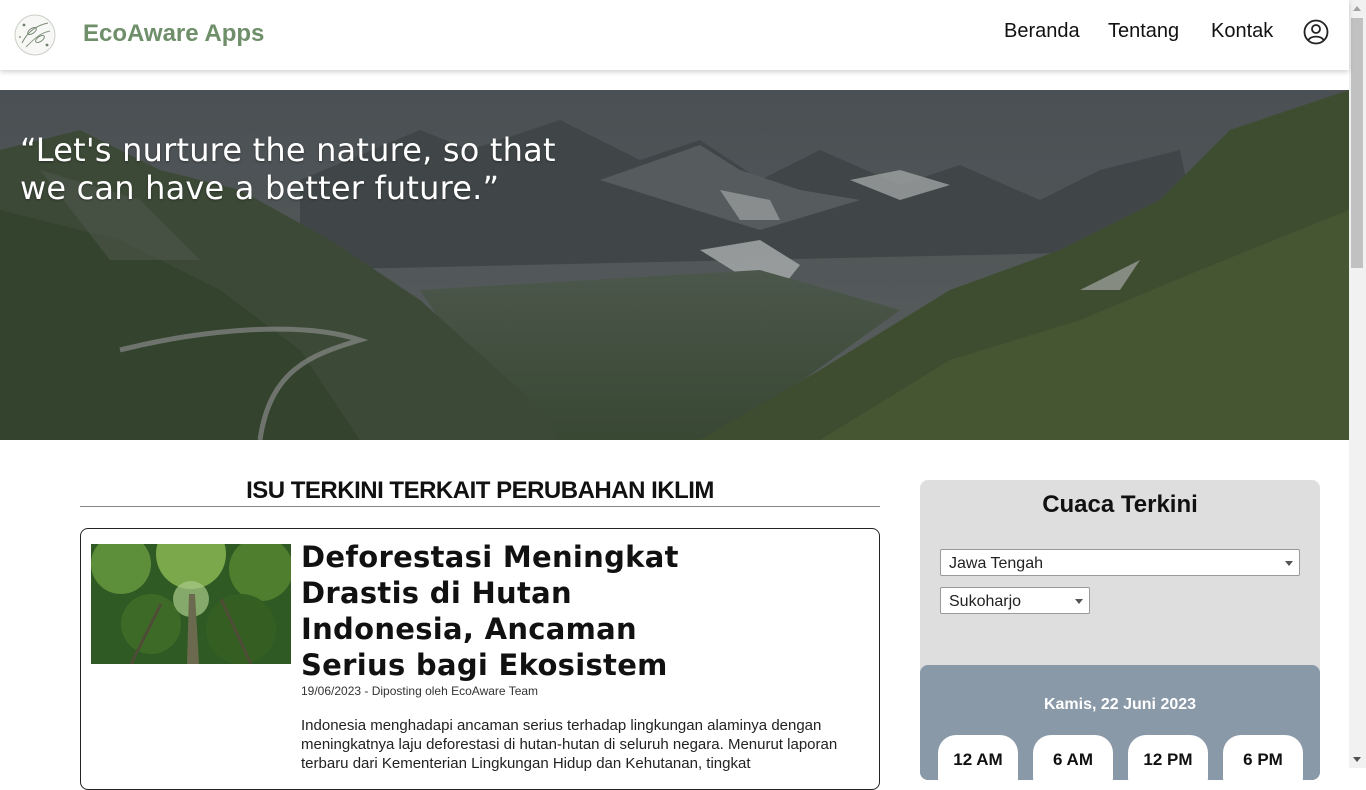  What do you see at coordinates (1120, 562) in the screenshot?
I see `province-select: Jawa Tengah` at bounding box center [1120, 562].